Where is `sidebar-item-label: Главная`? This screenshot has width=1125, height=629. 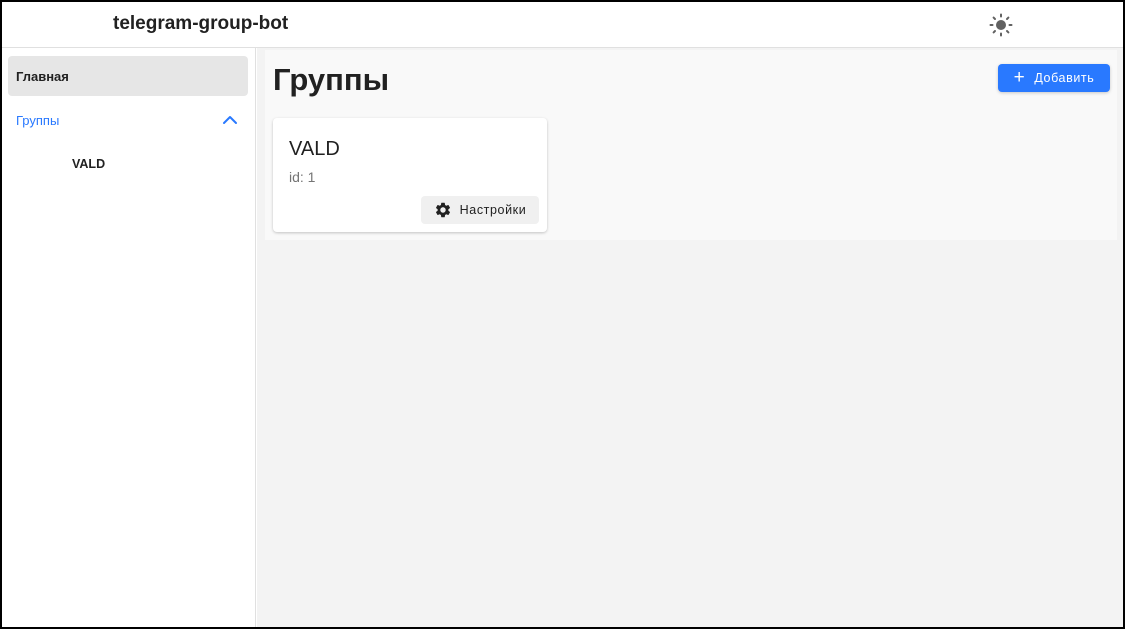
sidebar-item-label: Главная is located at coordinates (42, 76).